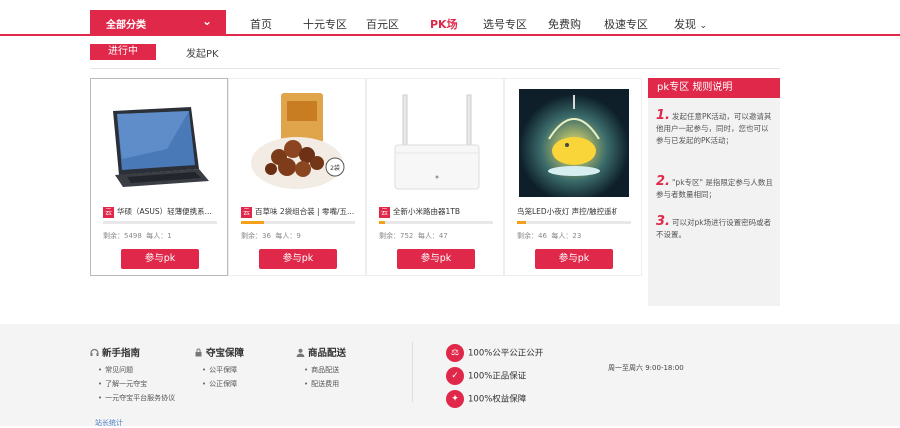 Image resolution: width=900 pixels, height=428 pixels. Describe the element at coordinates (122, 384) in the screenshot. I see `footer-link: 了解一元夺宝` at that location.